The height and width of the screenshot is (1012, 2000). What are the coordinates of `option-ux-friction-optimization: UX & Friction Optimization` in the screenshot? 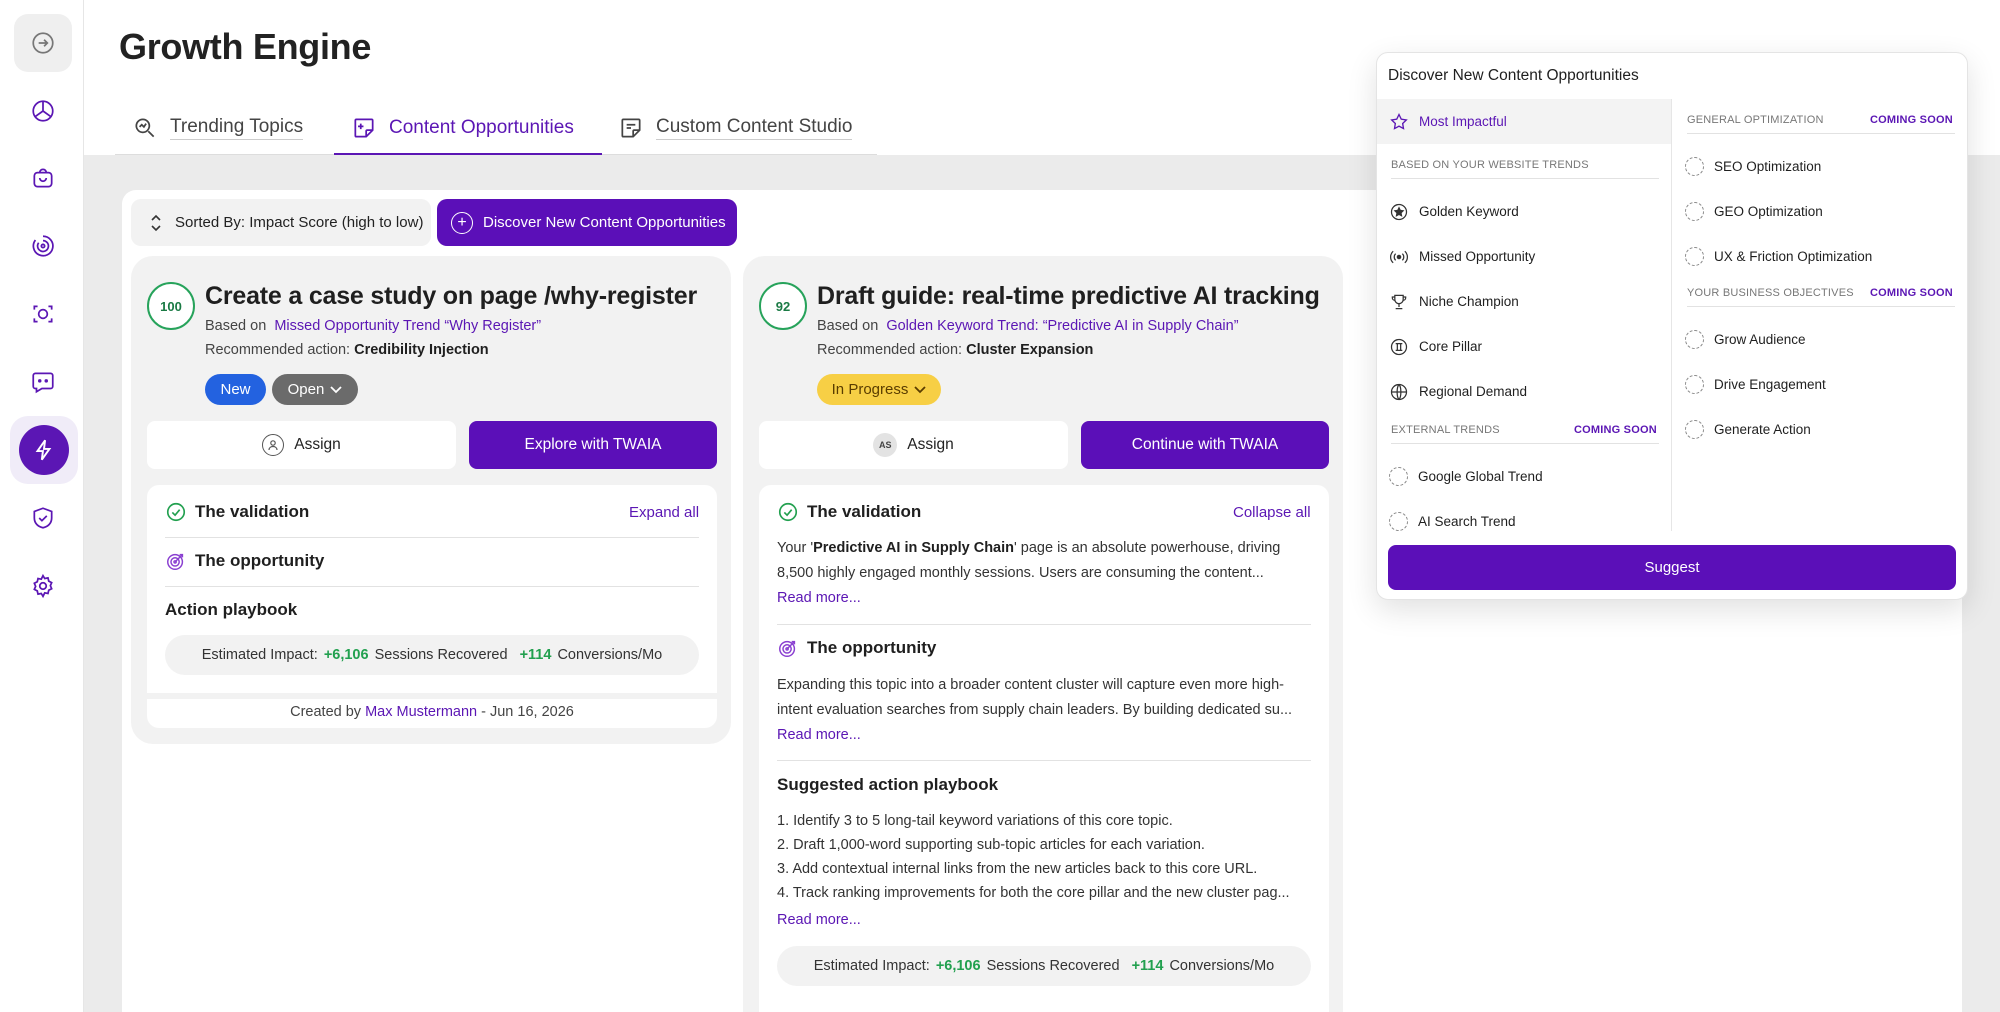 It's located at (1772, 256).